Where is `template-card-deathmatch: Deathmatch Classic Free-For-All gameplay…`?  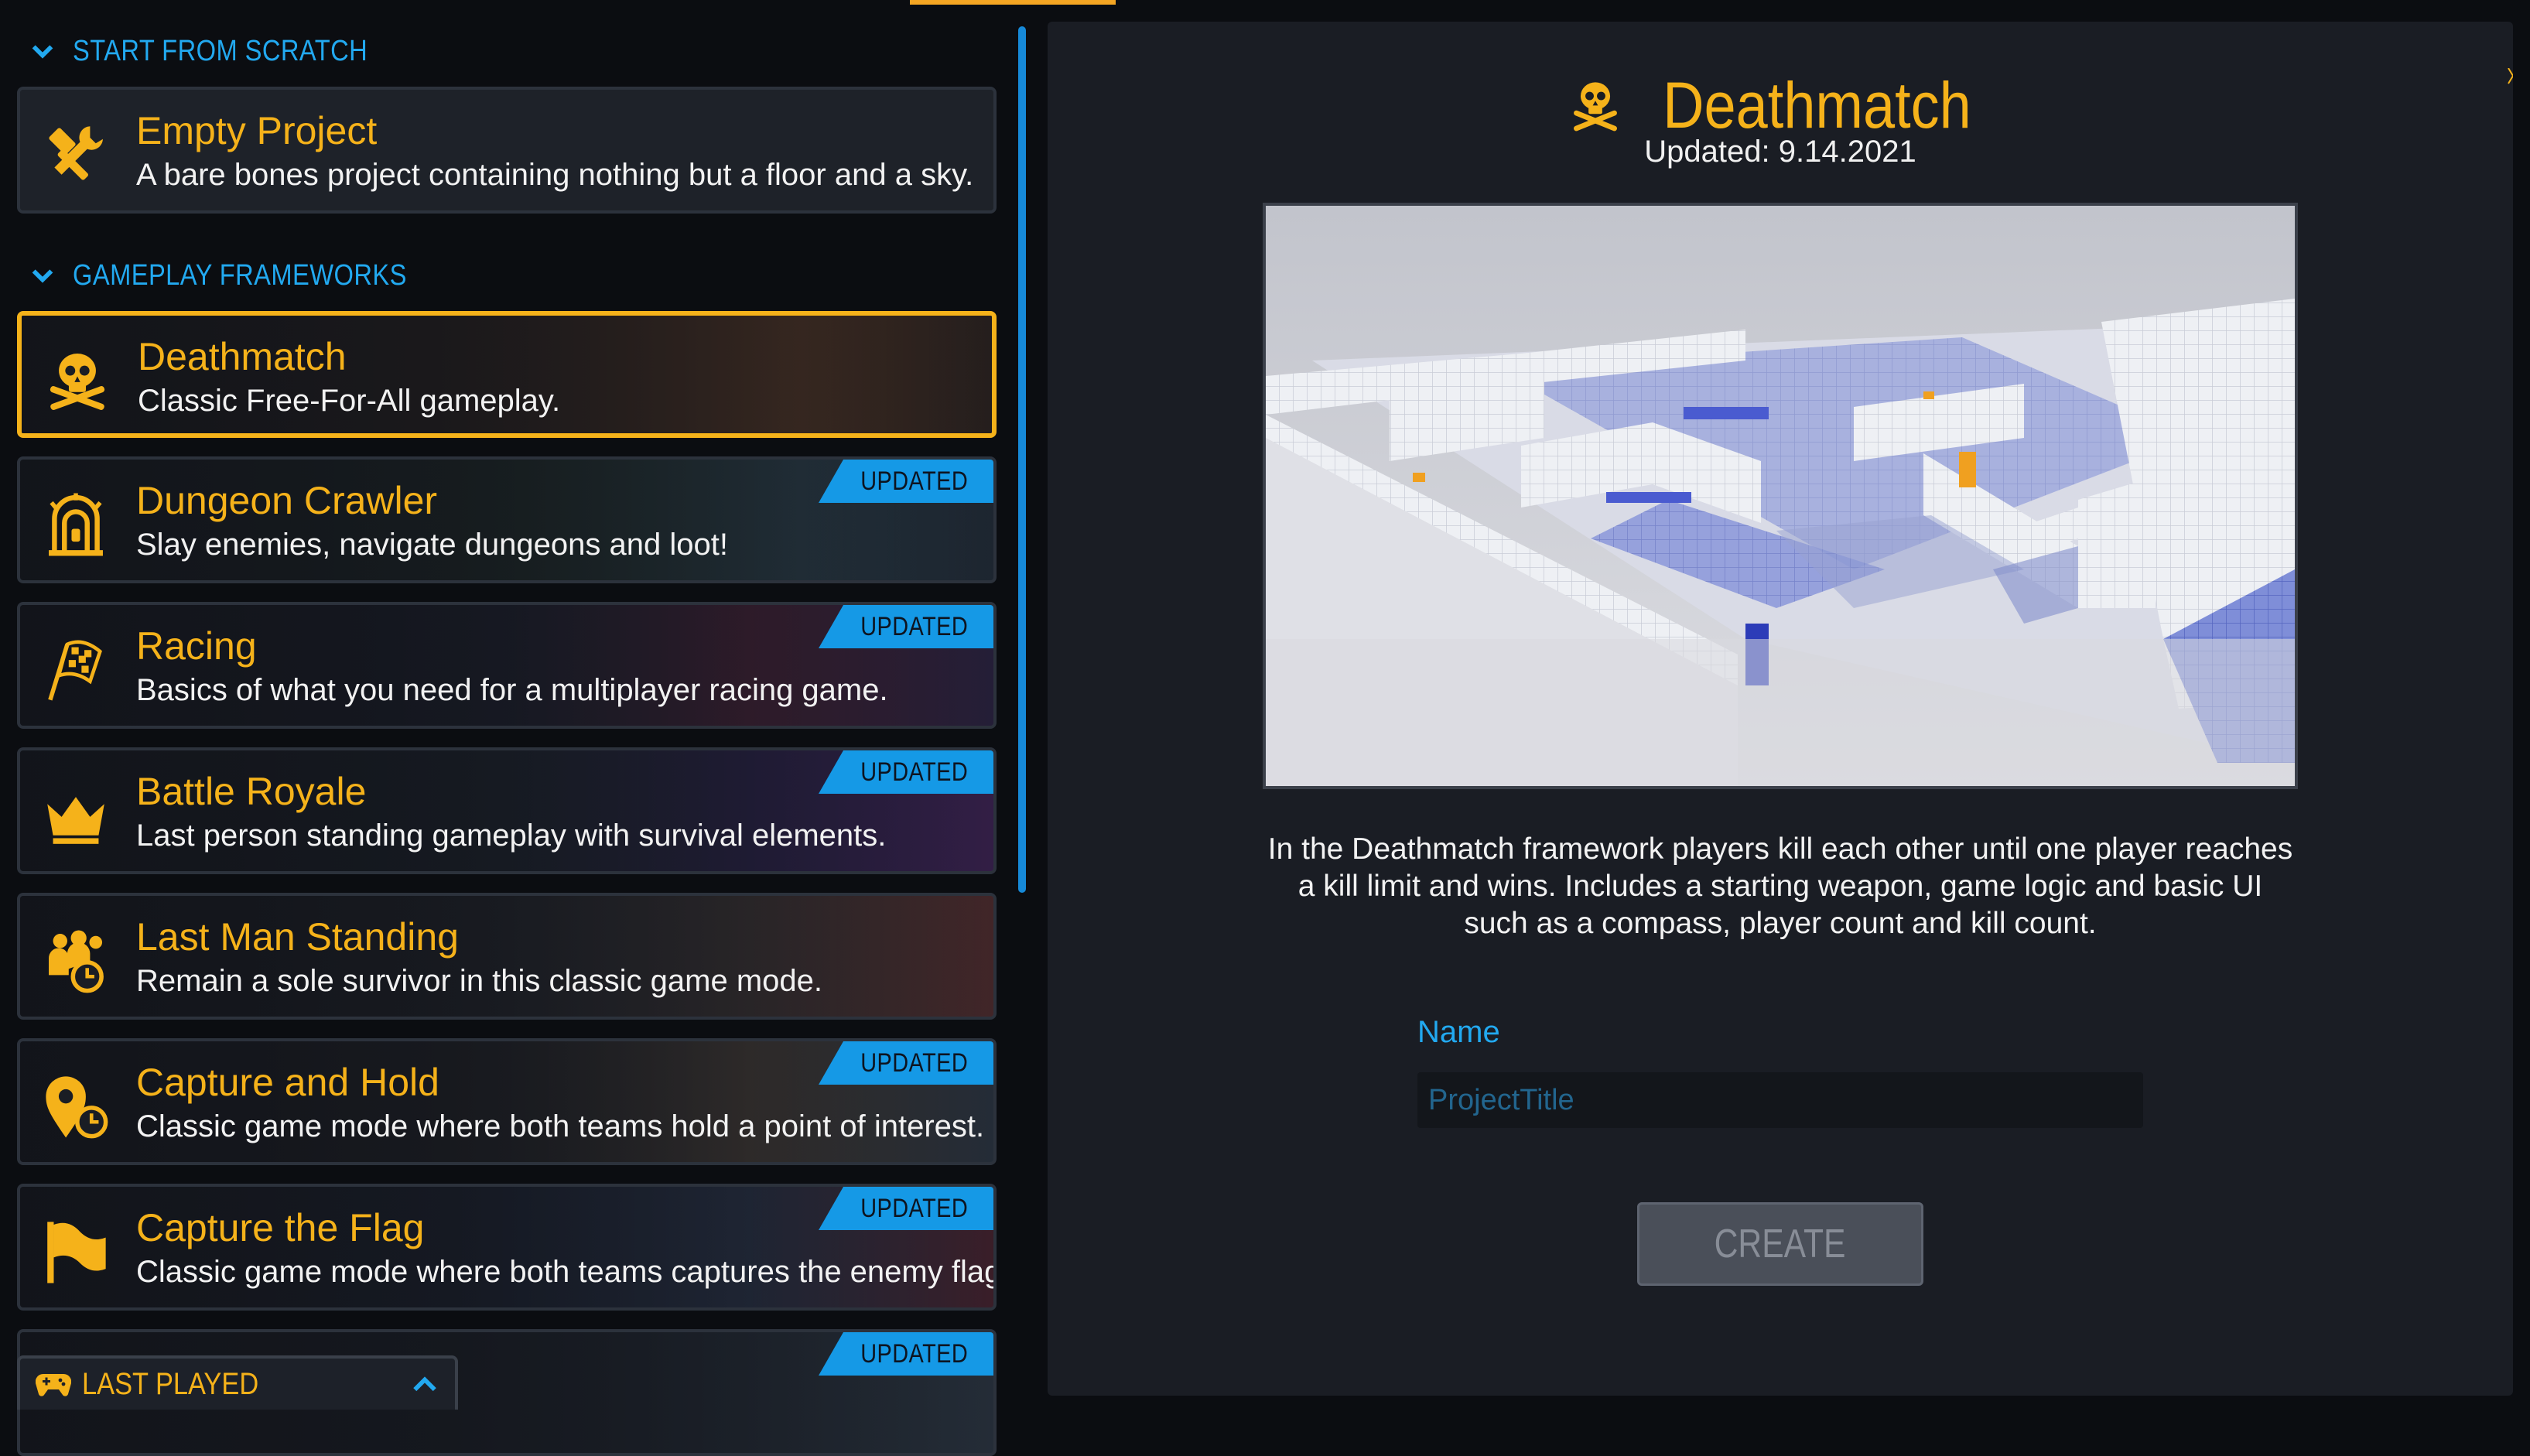
template-card-deathmatch: Deathmatch Classic Free-For-All gameplay… is located at coordinates (507, 375).